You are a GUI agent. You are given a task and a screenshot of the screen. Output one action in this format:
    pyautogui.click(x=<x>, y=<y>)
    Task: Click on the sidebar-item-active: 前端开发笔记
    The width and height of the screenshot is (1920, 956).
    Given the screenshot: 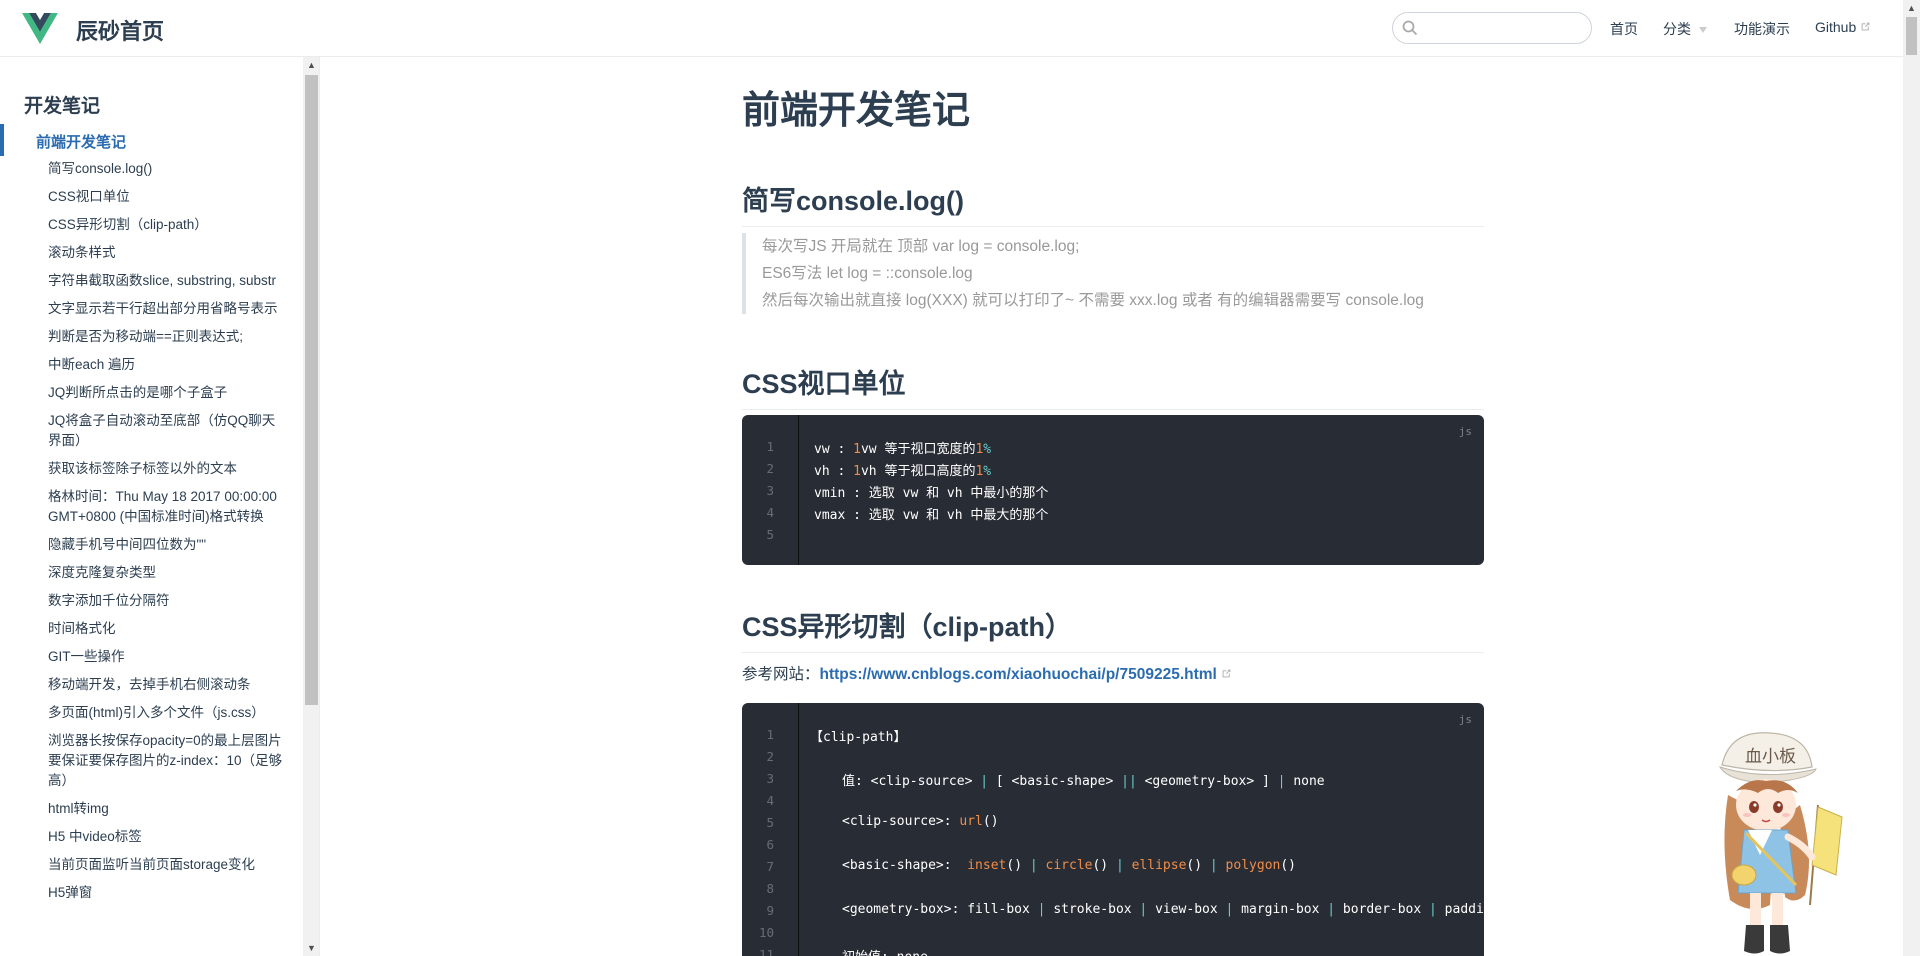 What is the action you would take?
    pyautogui.click(x=151, y=140)
    